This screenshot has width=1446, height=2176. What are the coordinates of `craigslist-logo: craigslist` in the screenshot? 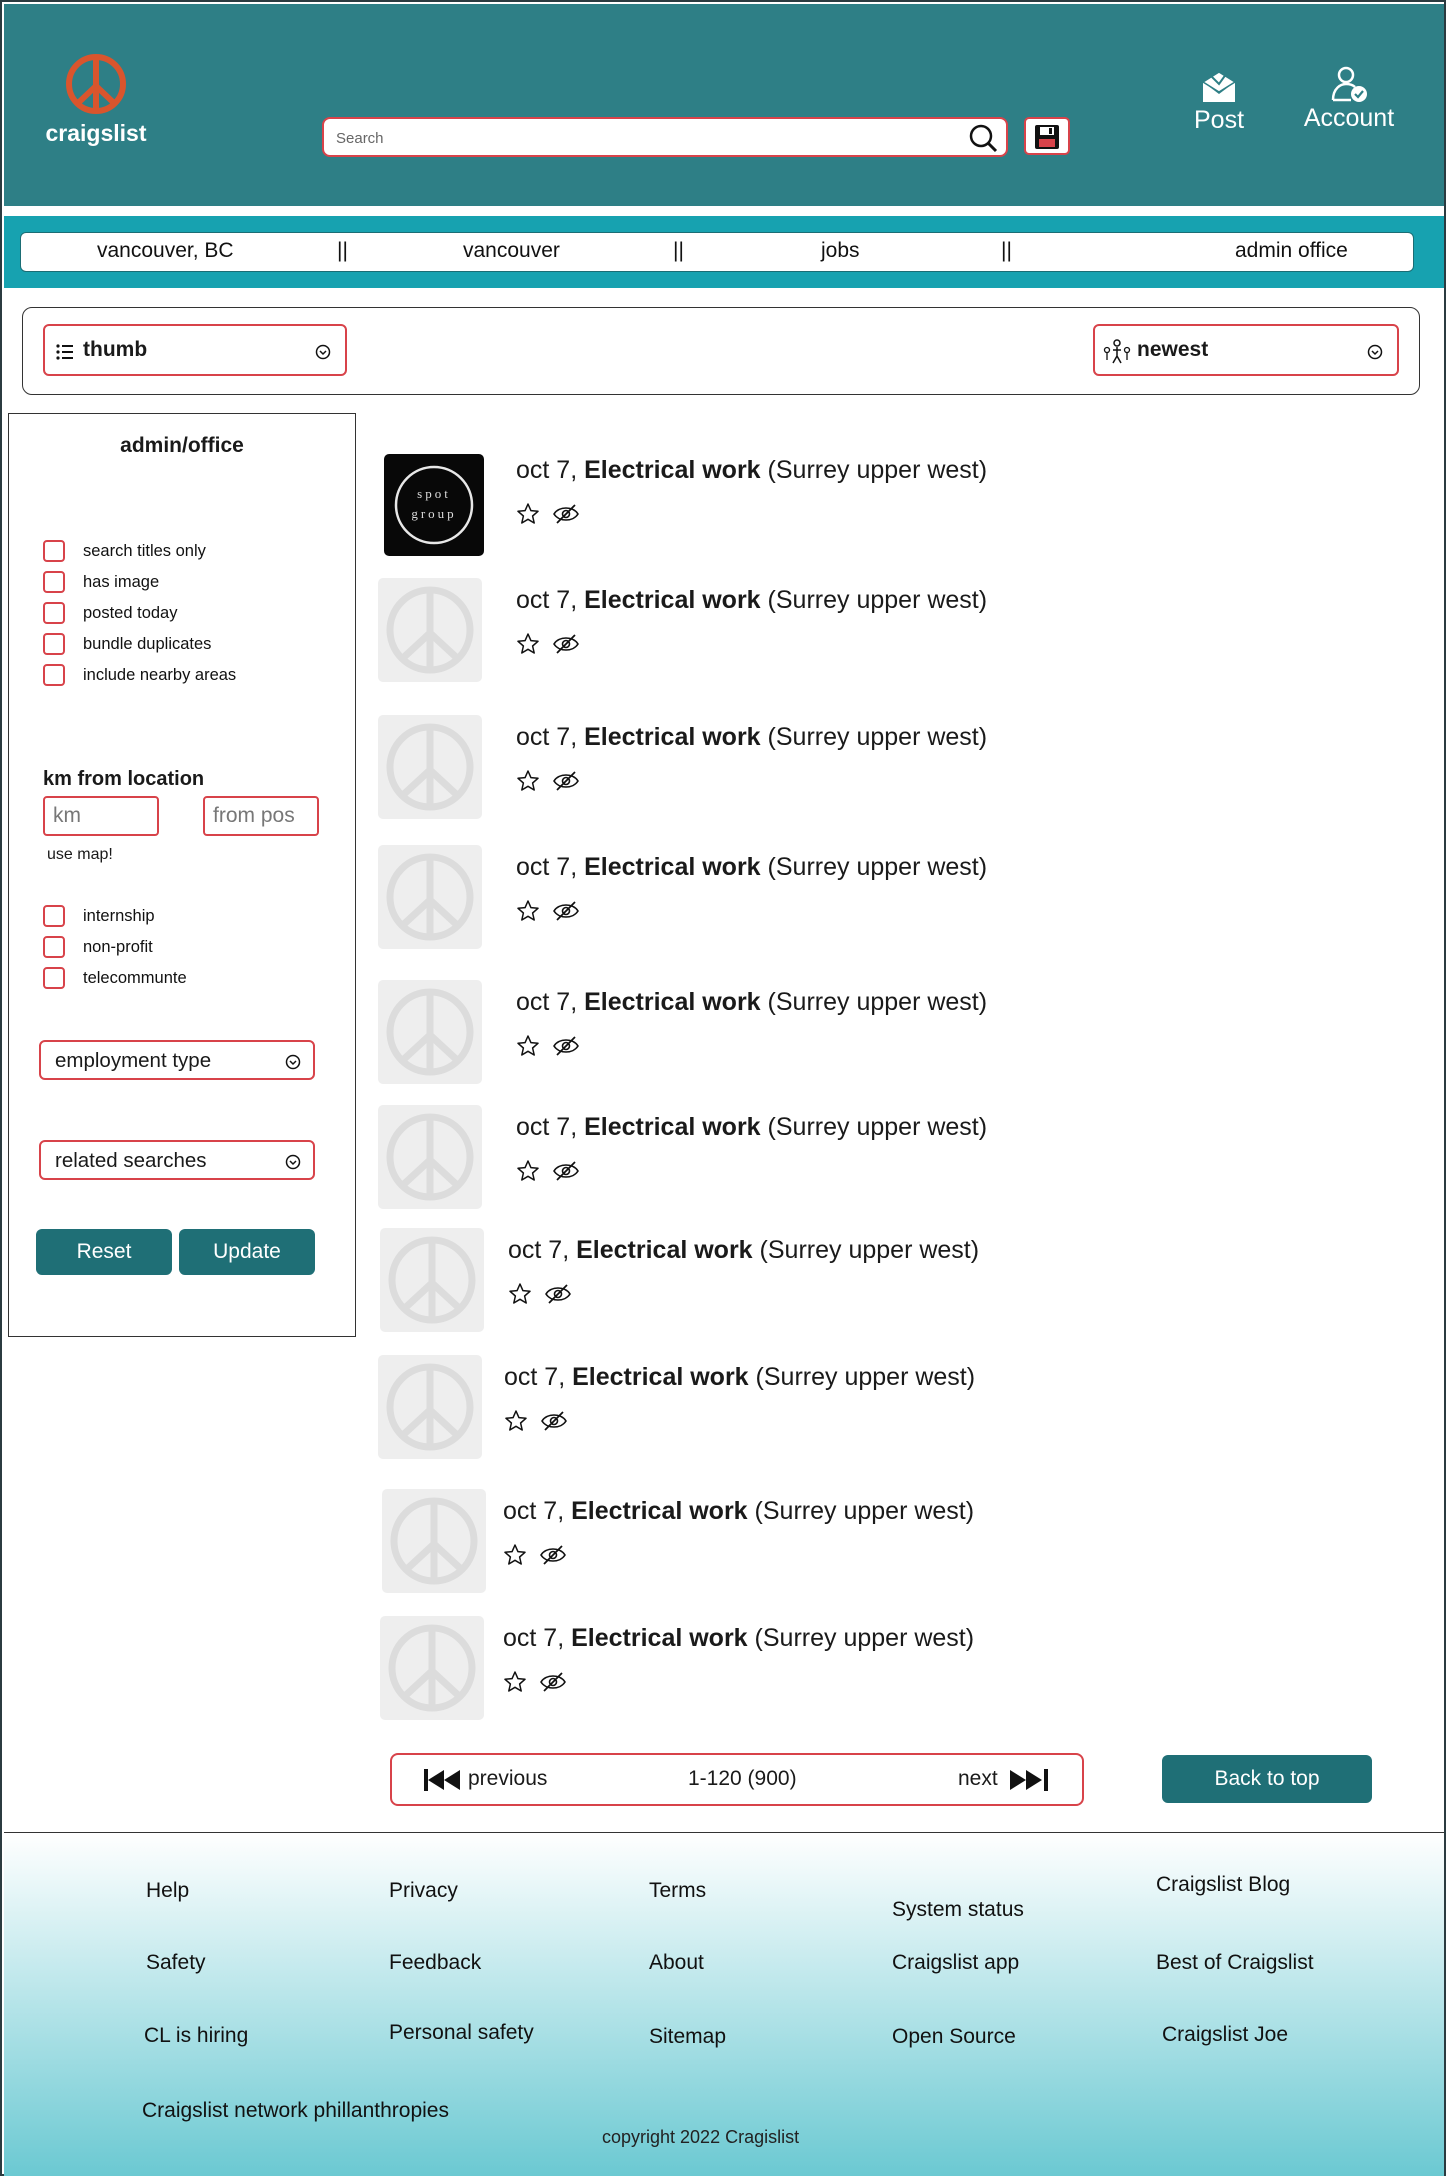 It's located at (96, 99).